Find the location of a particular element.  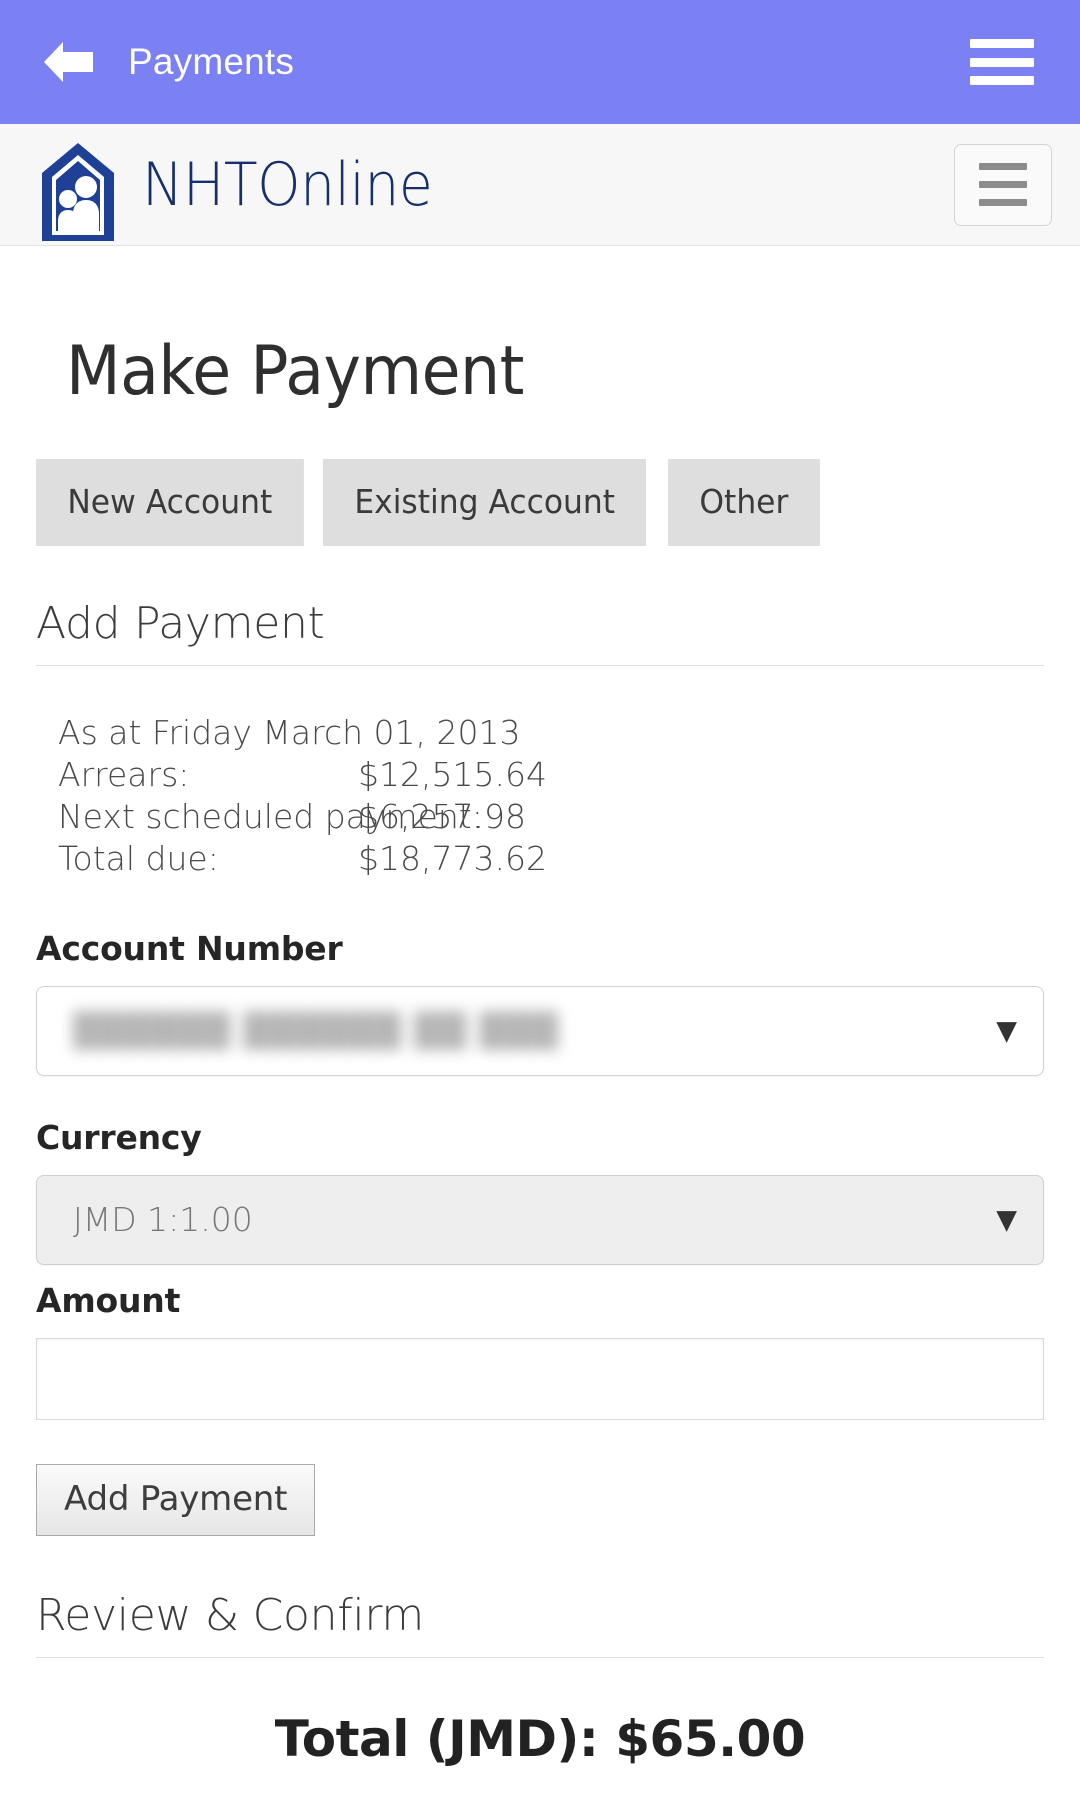

site-header: NHTOnline is located at coordinates (540, 185).